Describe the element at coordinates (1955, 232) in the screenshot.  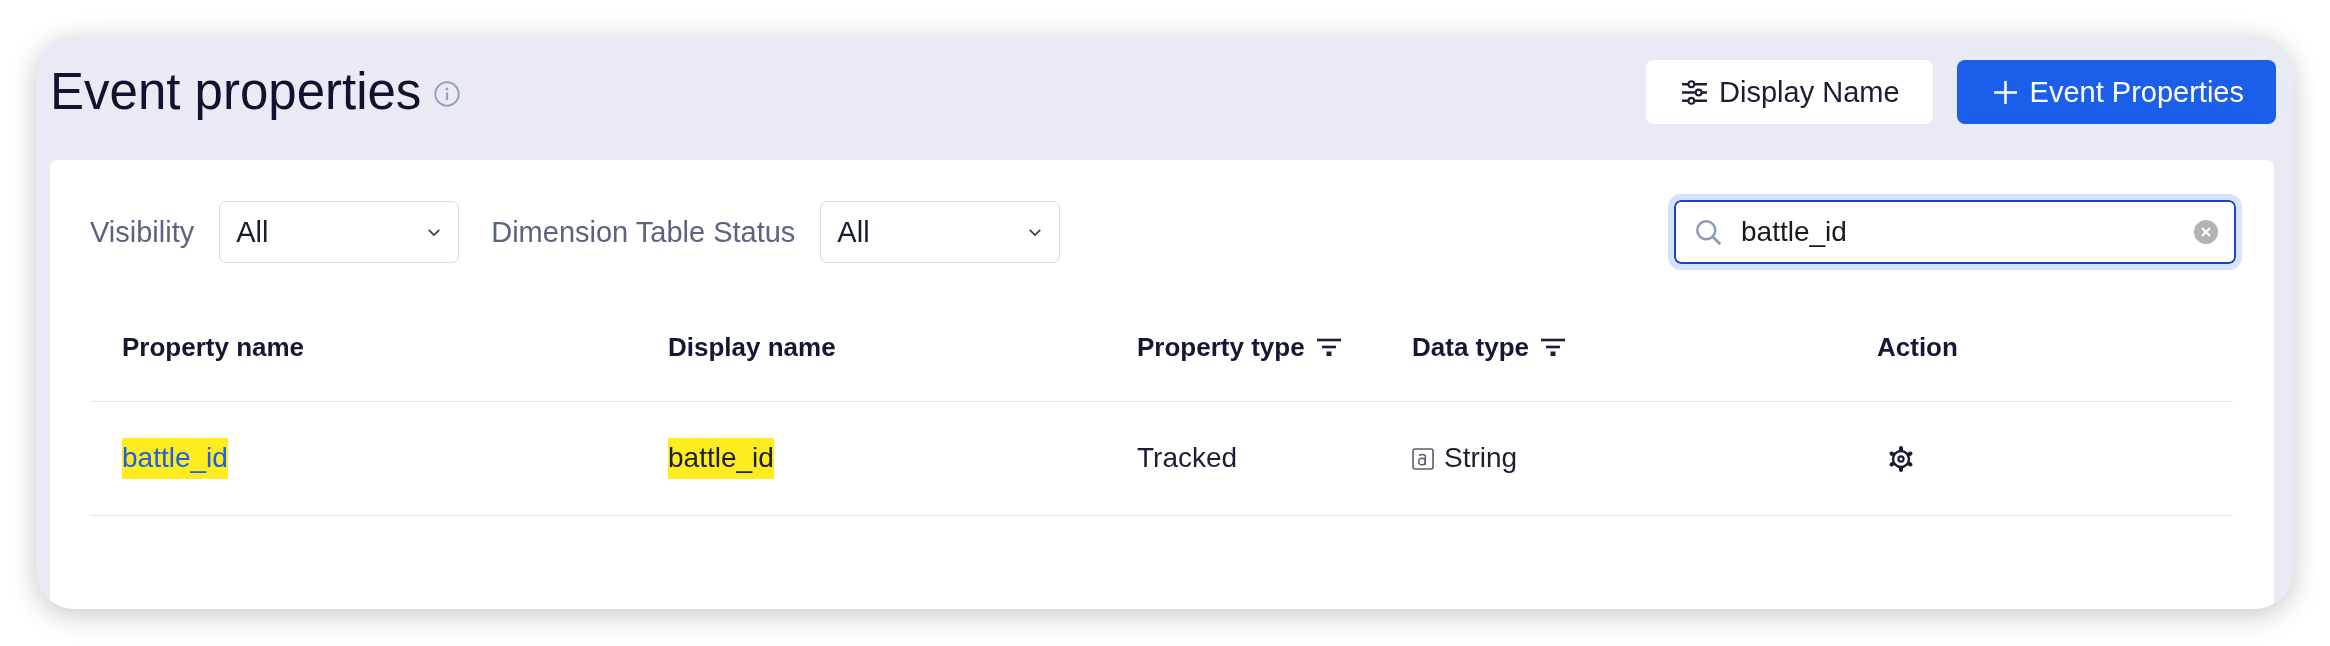
I see `search-field: battle_id` at that location.